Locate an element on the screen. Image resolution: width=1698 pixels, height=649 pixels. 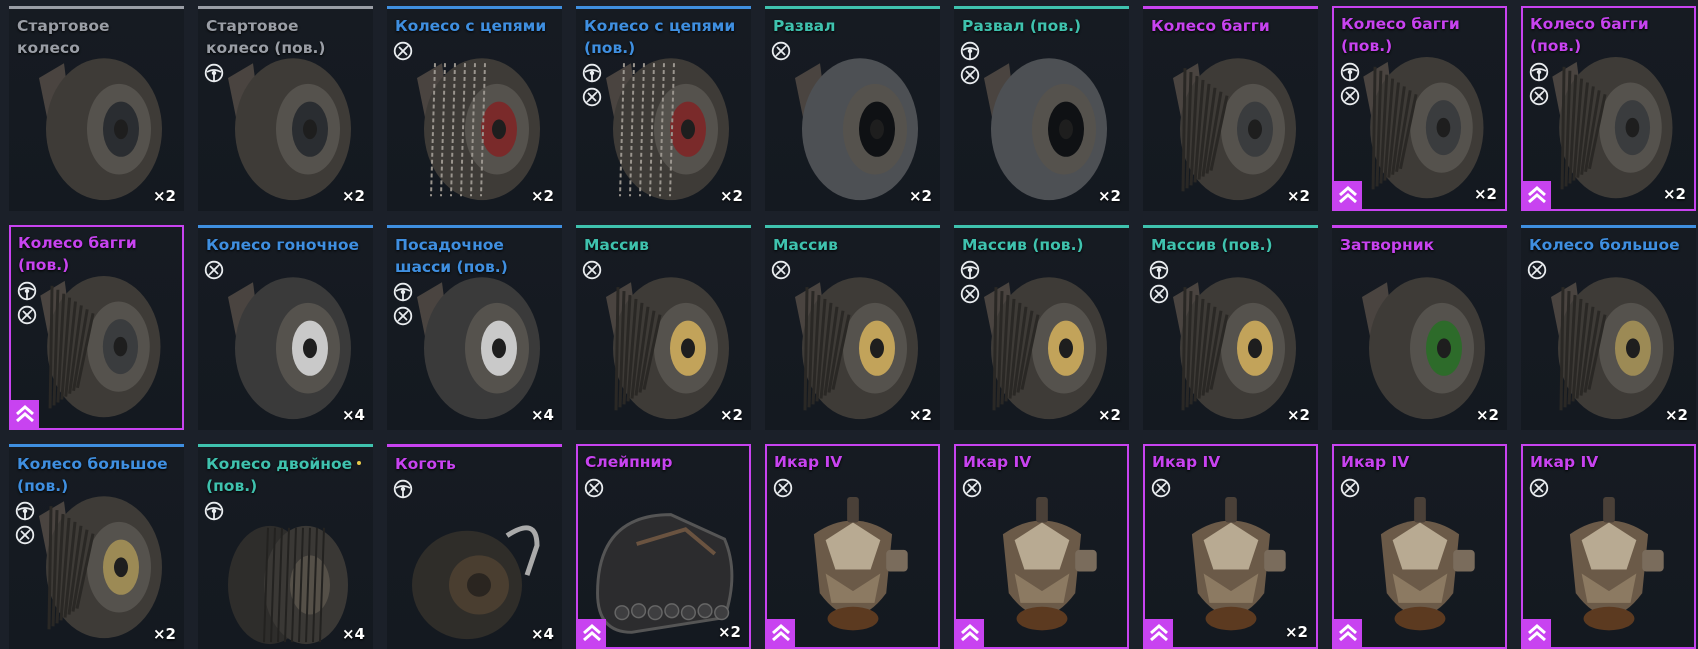
part-card: Колесо с цепями ×2 is located at coordinates (474, 108).